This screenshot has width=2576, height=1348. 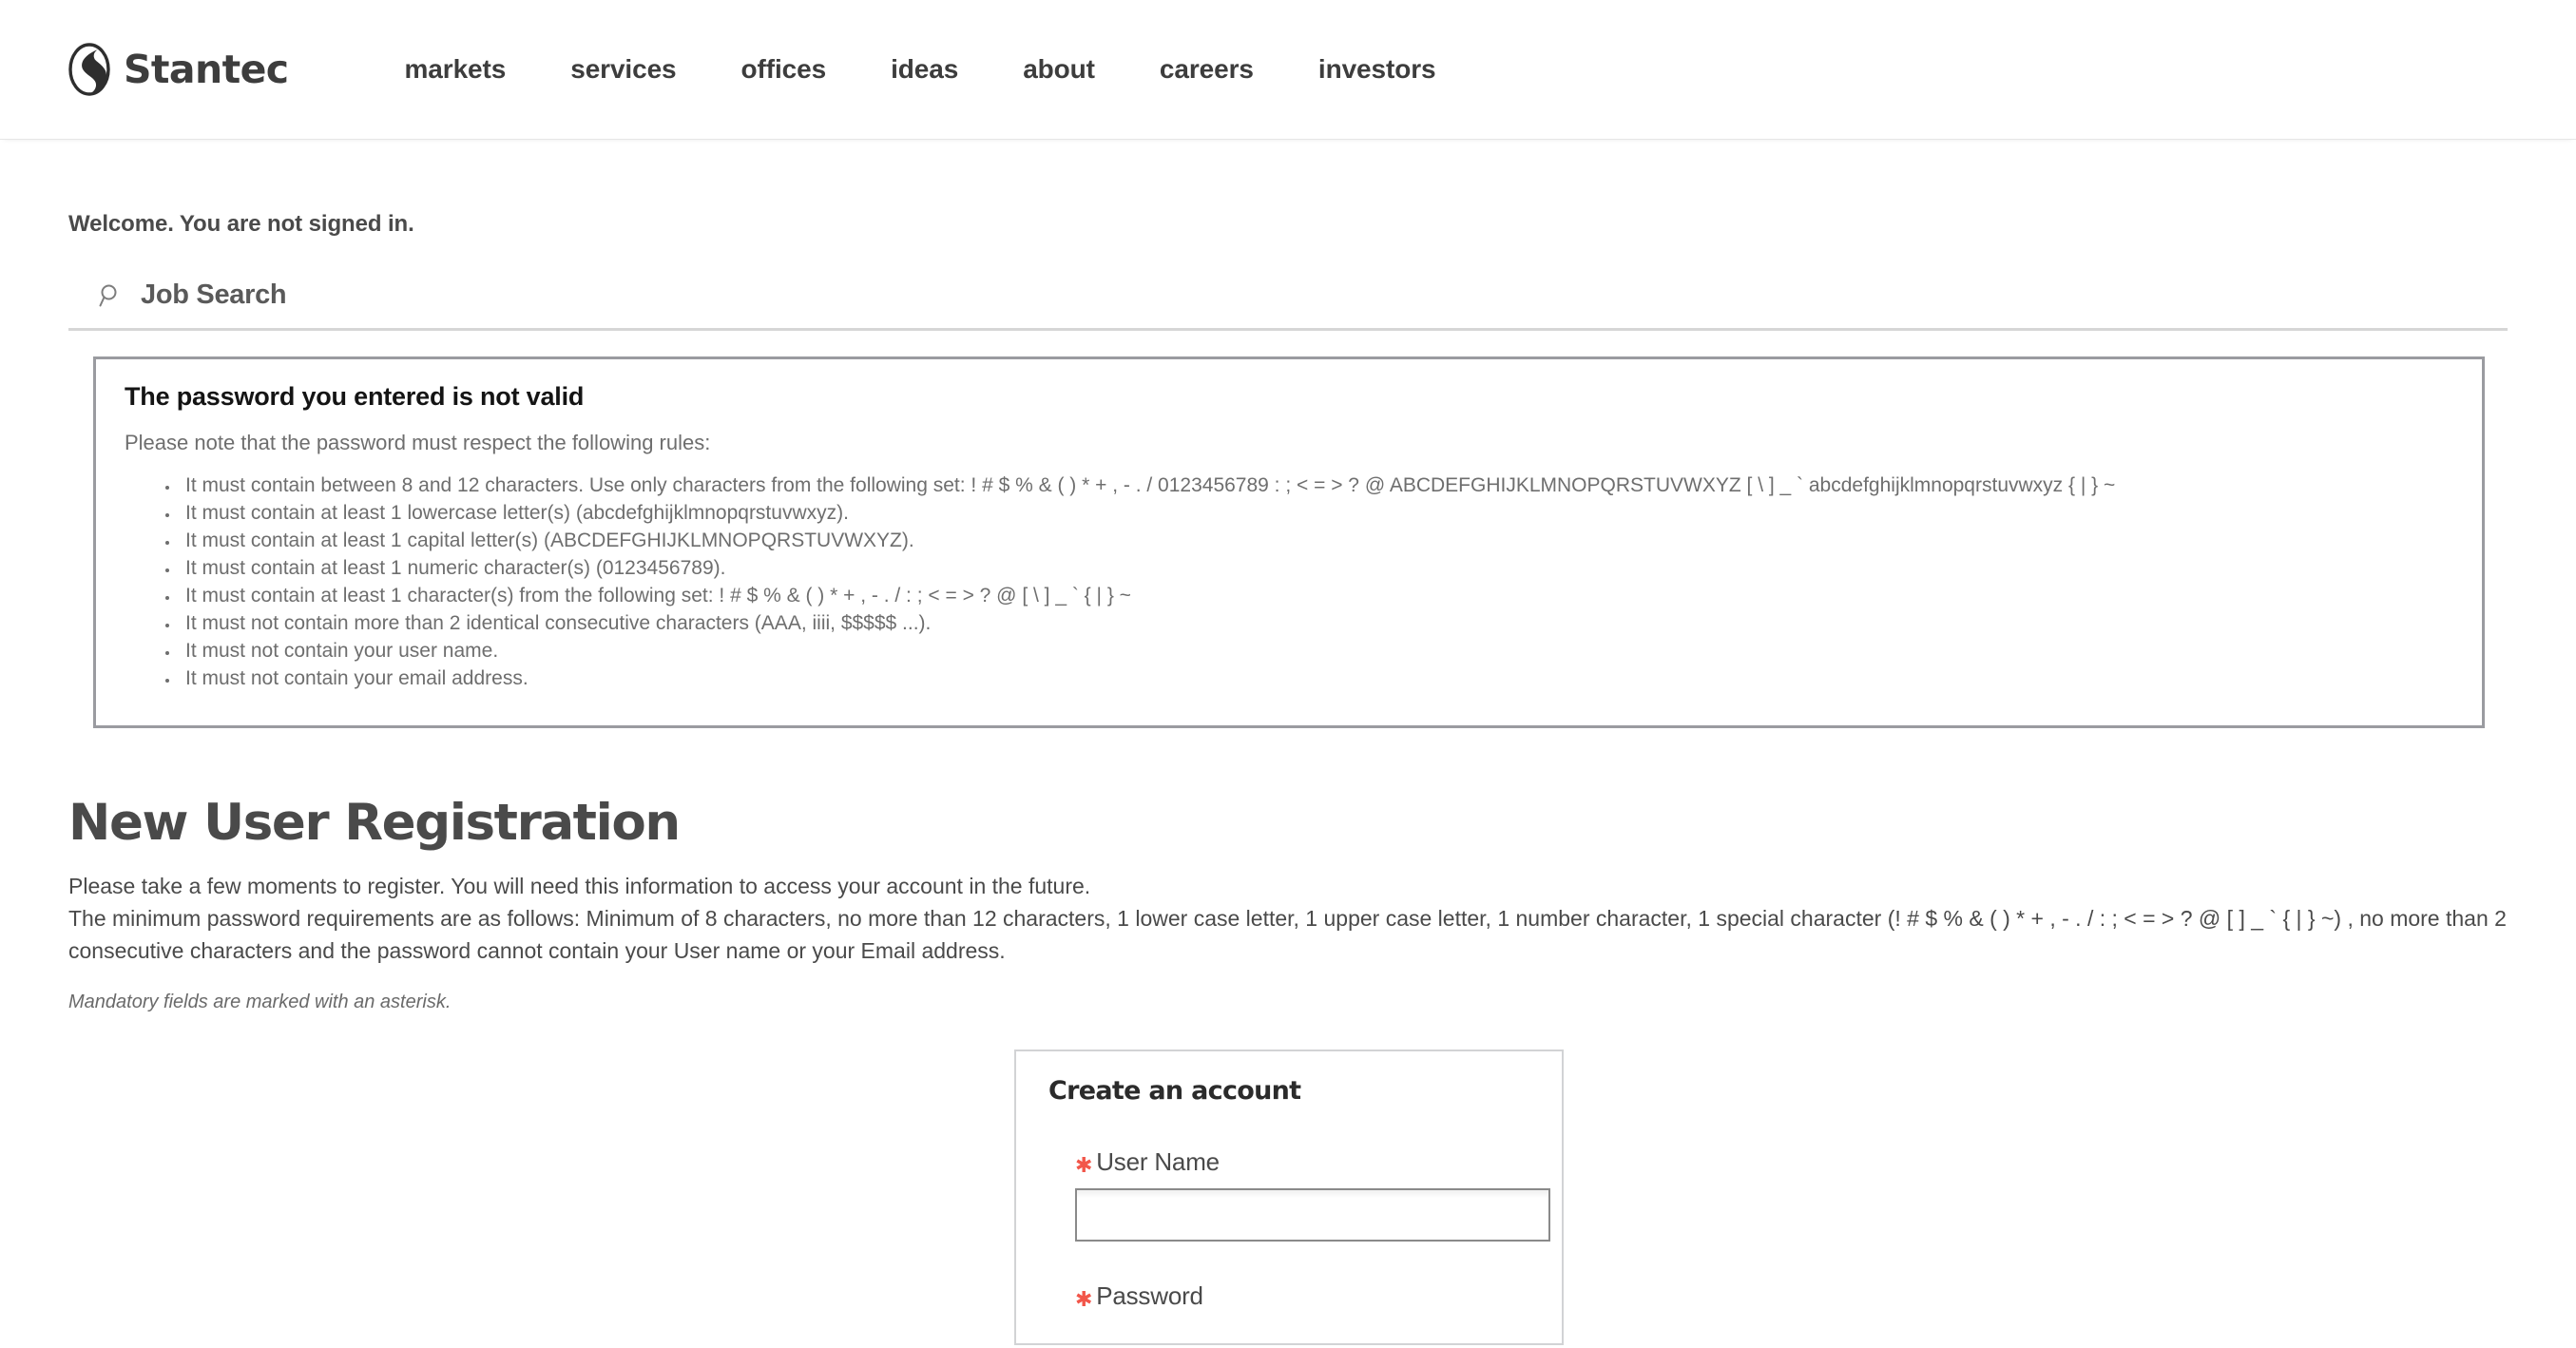 What do you see at coordinates (89, 69) in the screenshot?
I see `stantec-circle-logo-icon` at bounding box center [89, 69].